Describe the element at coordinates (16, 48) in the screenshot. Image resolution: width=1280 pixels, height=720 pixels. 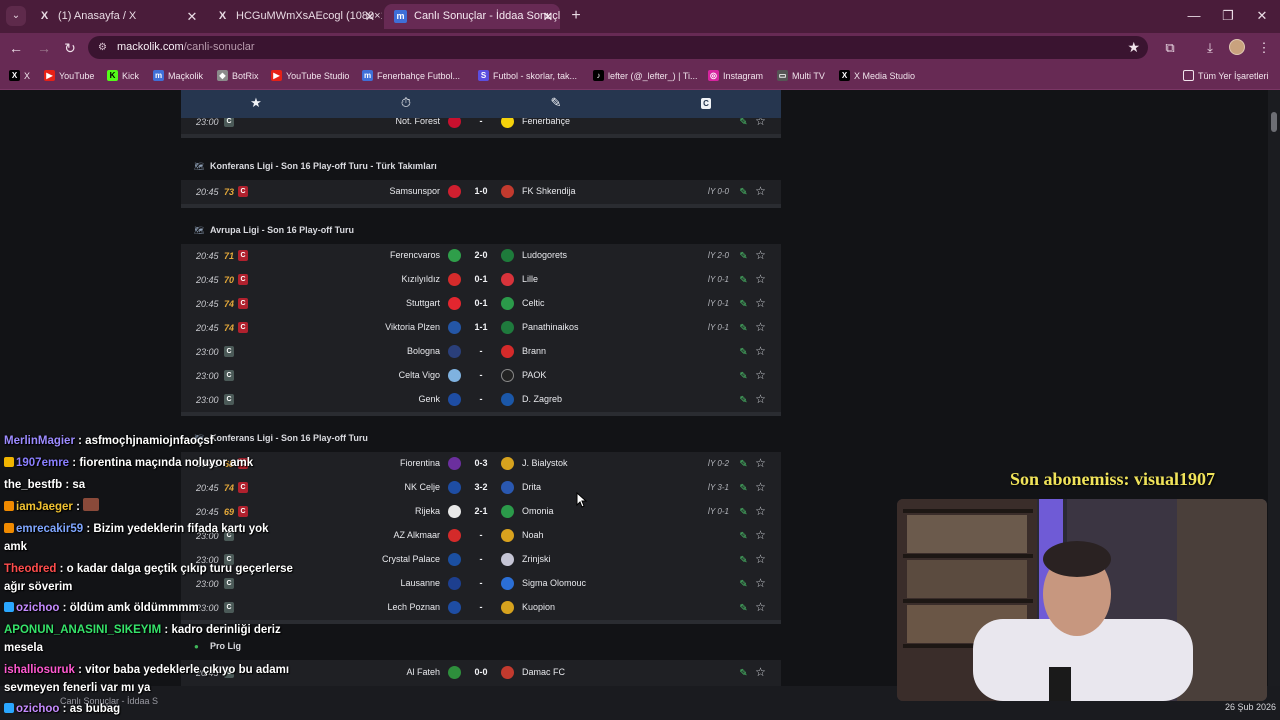
I see `back-icon: ←` at that location.